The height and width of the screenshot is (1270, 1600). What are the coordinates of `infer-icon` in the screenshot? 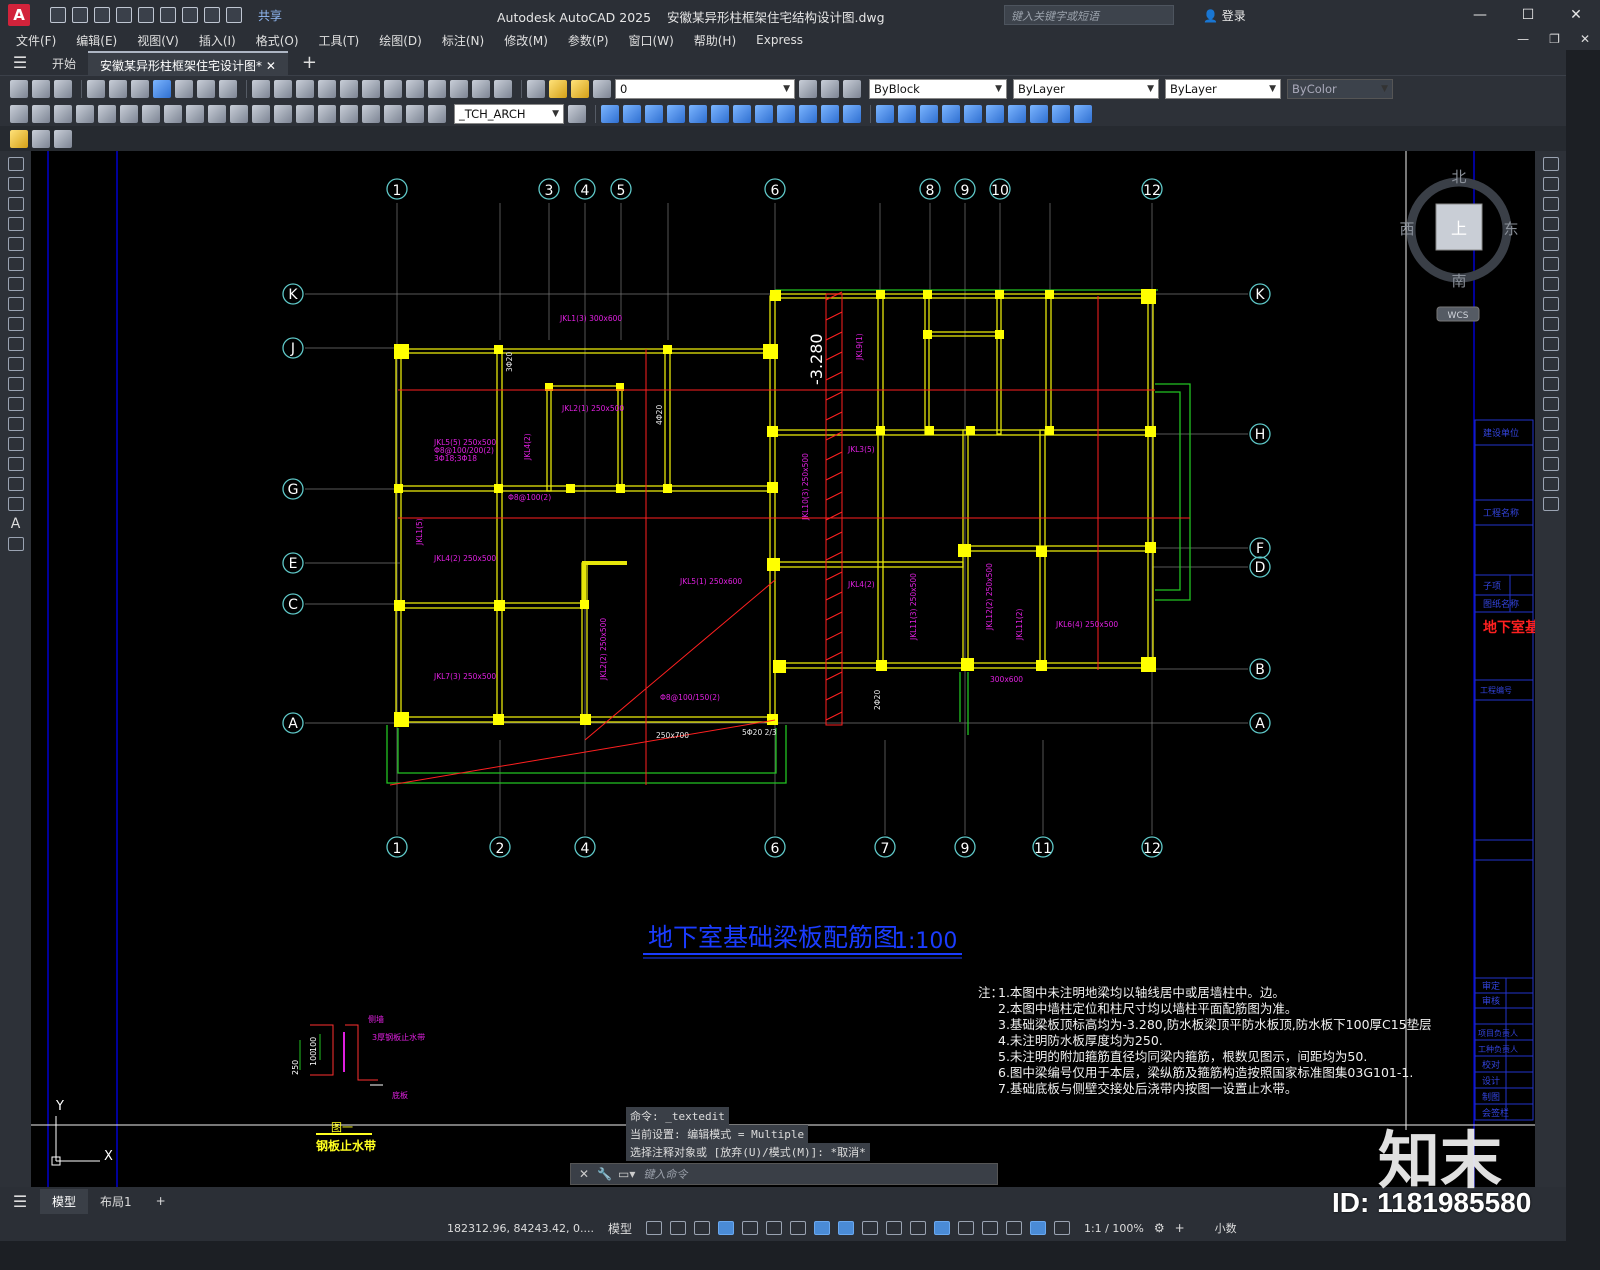 It's located at (701, 1228).